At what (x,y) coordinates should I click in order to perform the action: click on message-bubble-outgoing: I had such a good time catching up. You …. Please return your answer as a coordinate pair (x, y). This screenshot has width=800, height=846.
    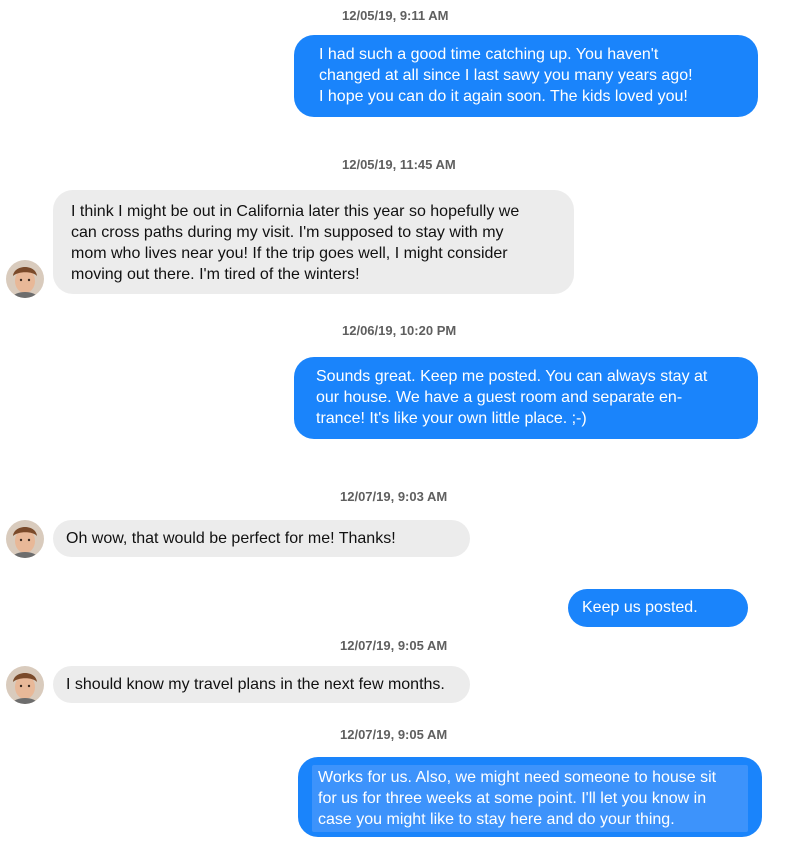
    Looking at the image, I should click on (526, 76).